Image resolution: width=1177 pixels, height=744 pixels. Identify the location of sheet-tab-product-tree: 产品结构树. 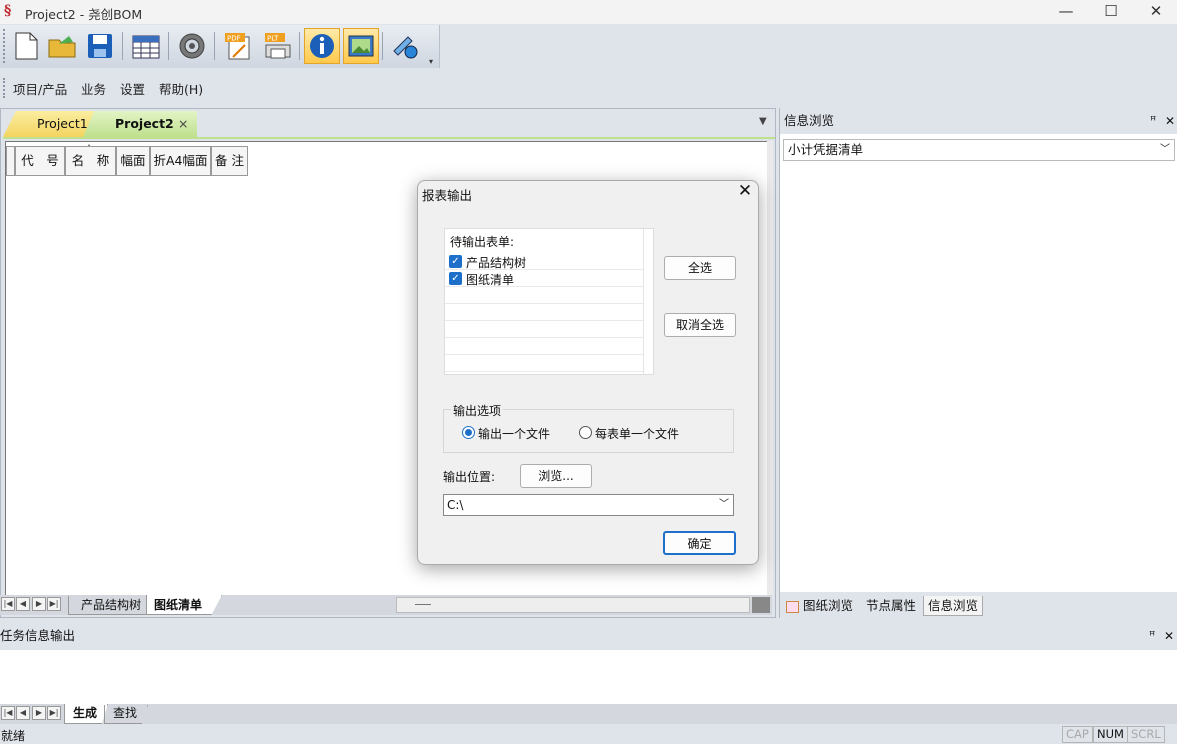
(108, 605).